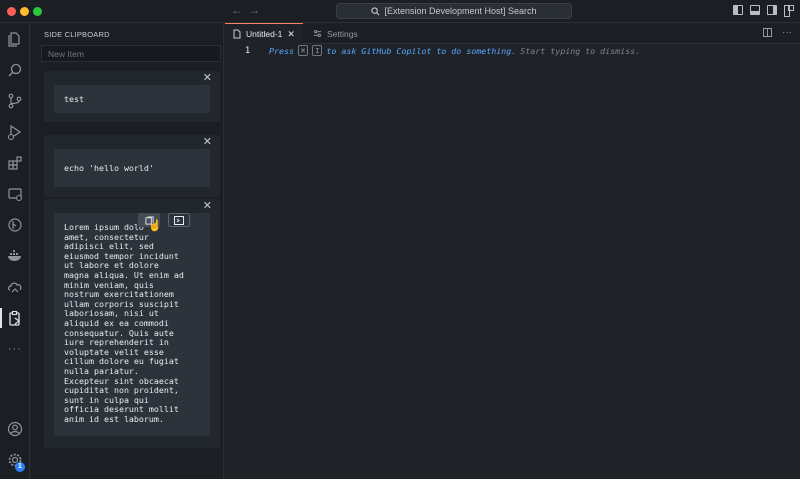 The image size is (800, 479). Describe the element at coordinates (254, 10) in the screenshot. I see `forward-arrow-icon: →` at that location.